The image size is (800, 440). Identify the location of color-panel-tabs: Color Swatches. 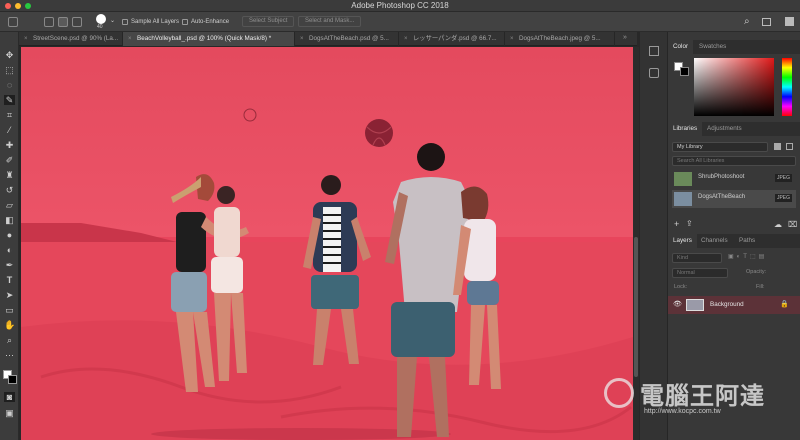
(734, 47).